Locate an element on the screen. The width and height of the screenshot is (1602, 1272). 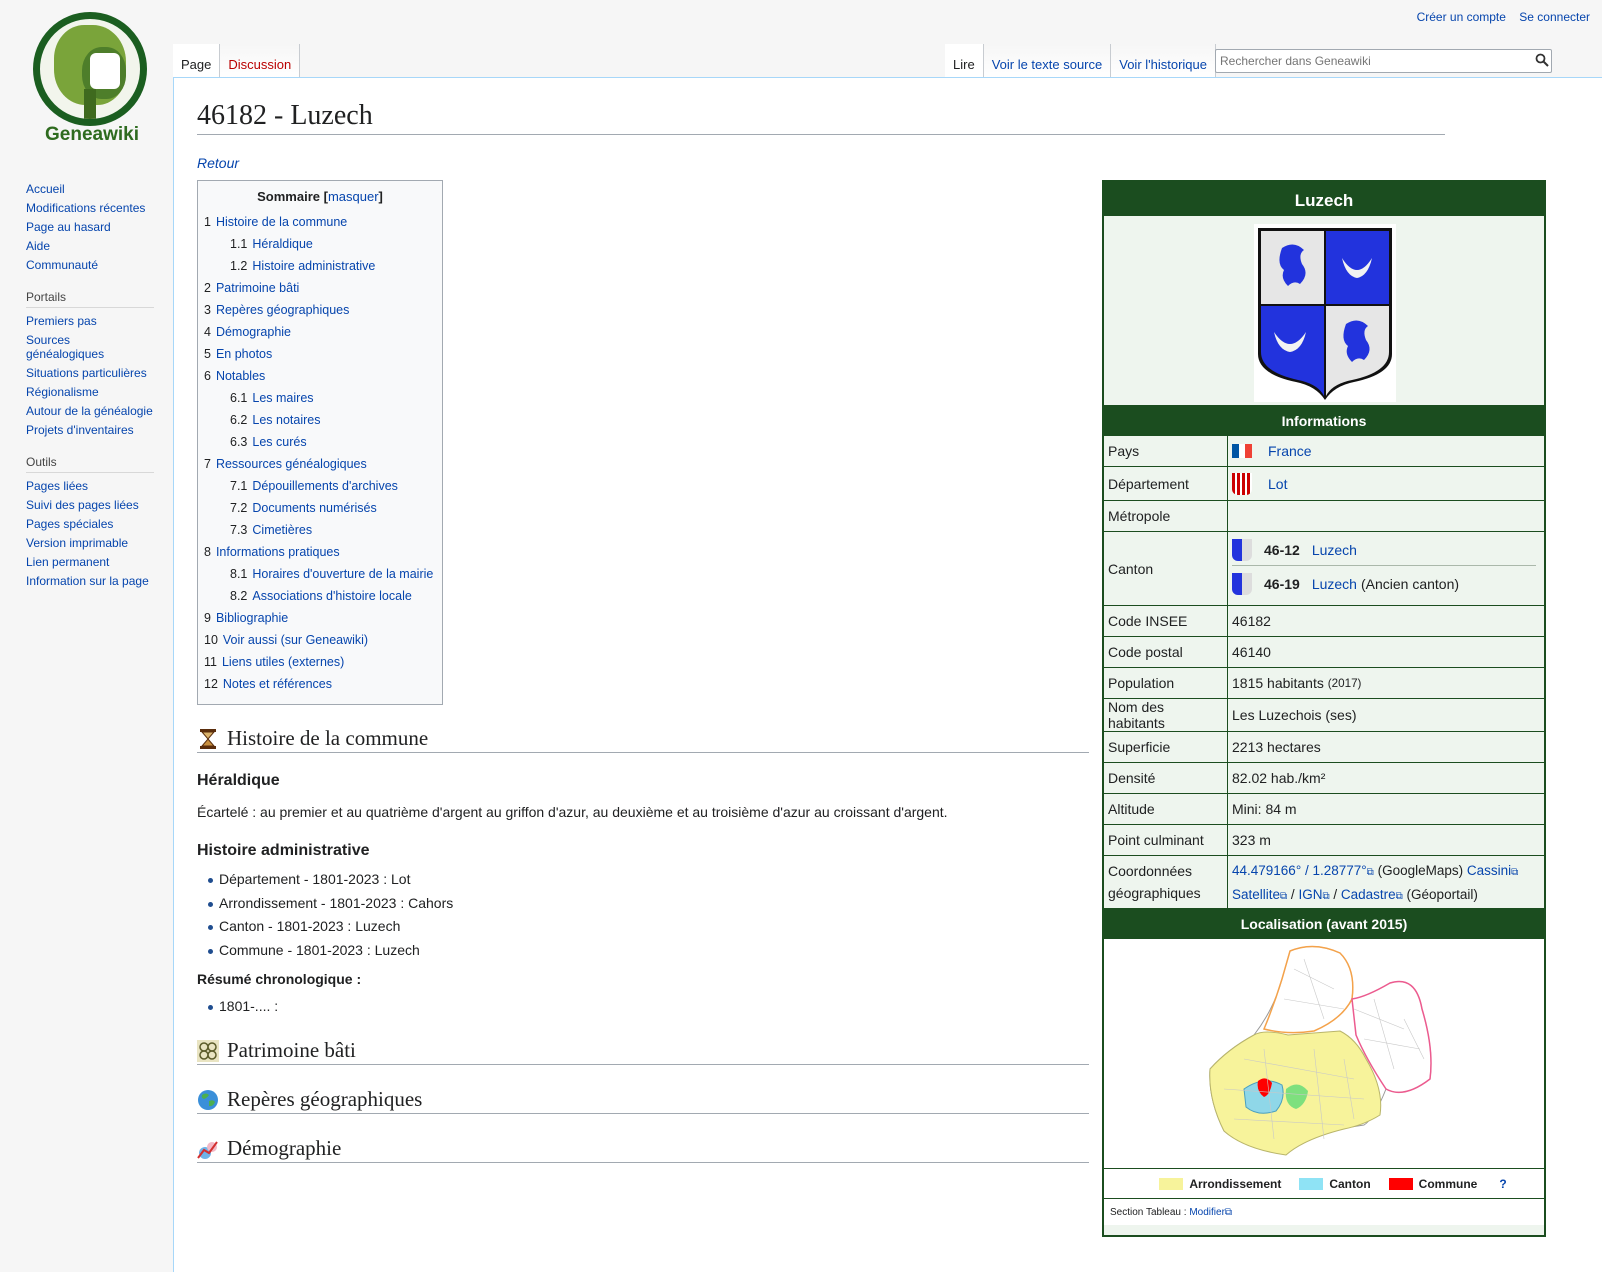
retour-link: Retour is located at coordinates (218, 163).